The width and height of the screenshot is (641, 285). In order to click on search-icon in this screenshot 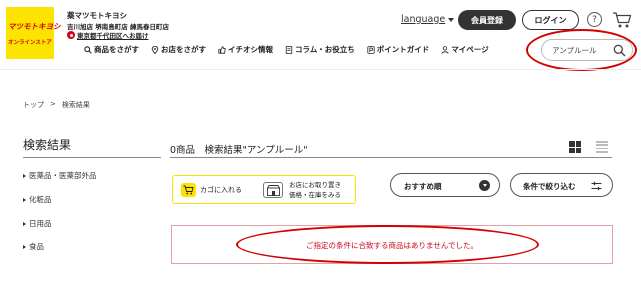, I will do `click(88, 49)`.